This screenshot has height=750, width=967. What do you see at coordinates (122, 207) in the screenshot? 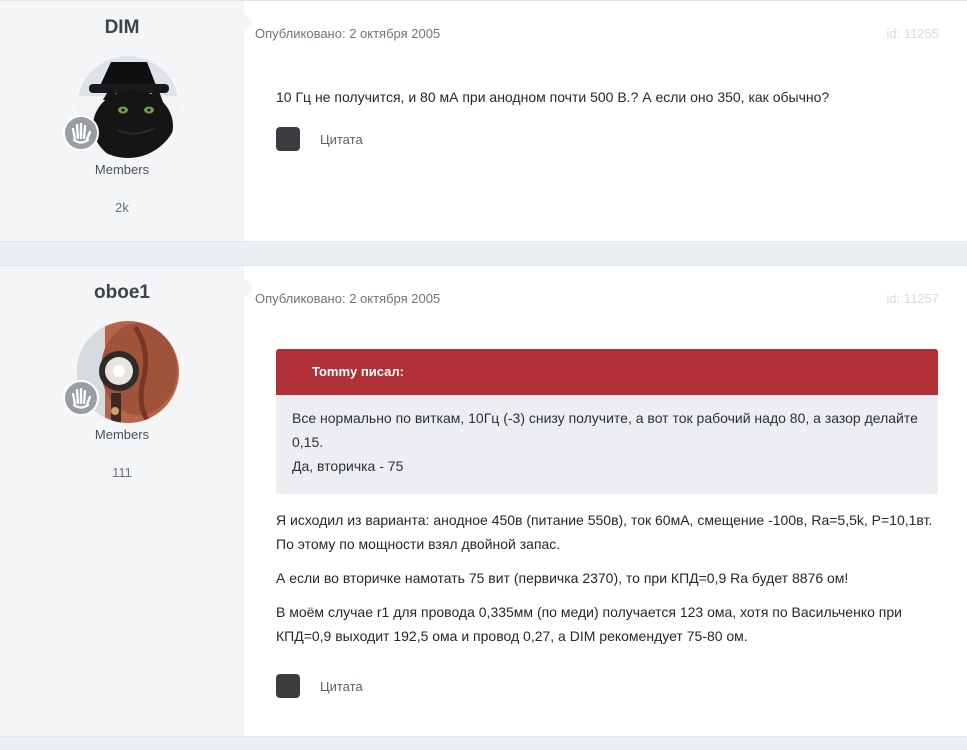
I see `author-post-count: 2k` at bounding box center [122, 207].